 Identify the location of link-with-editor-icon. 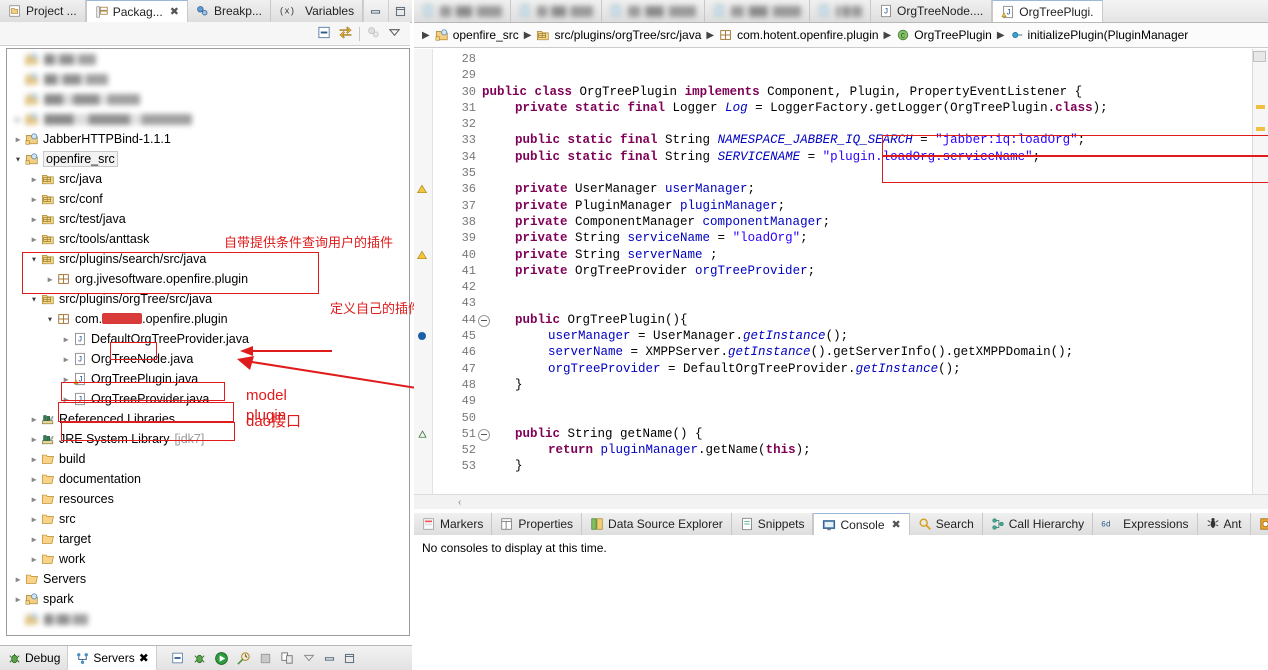
(345, 34).